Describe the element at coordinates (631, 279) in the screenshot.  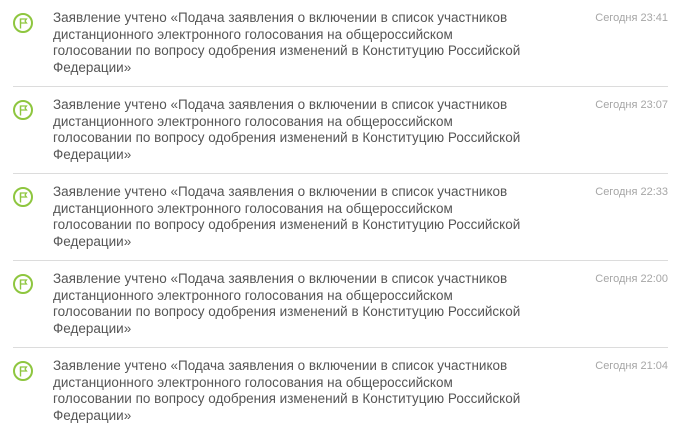
I see `notification-time: Сегодня 22:00` at that location.